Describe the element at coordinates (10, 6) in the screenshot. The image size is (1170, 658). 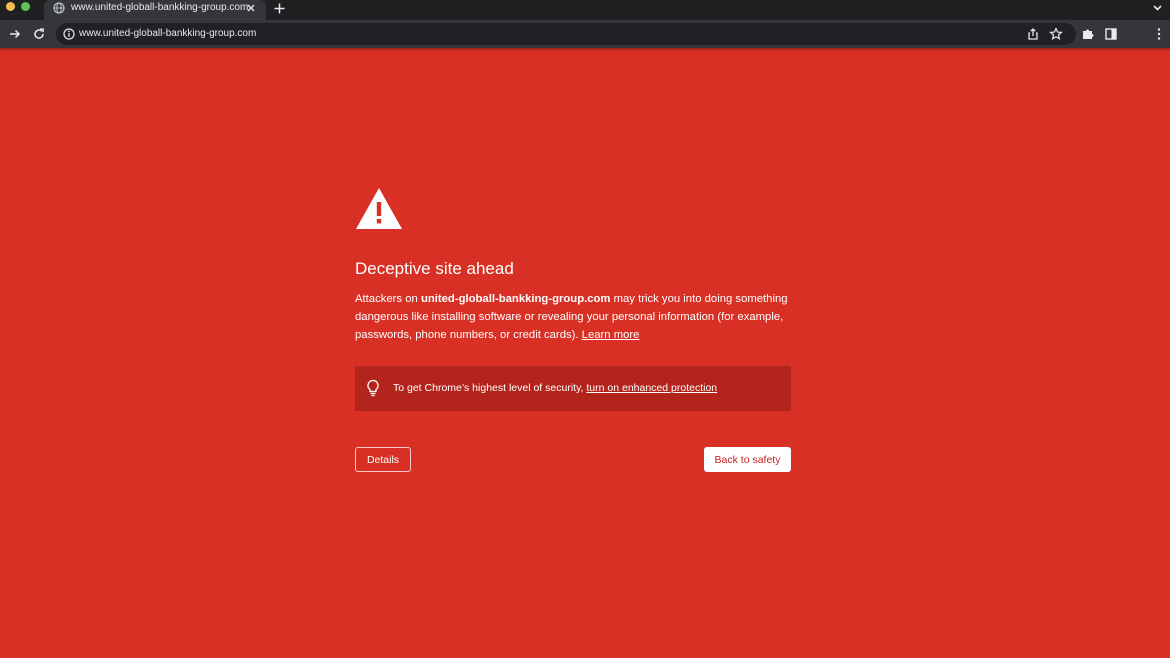
I see `minimize-window-button` at that location.